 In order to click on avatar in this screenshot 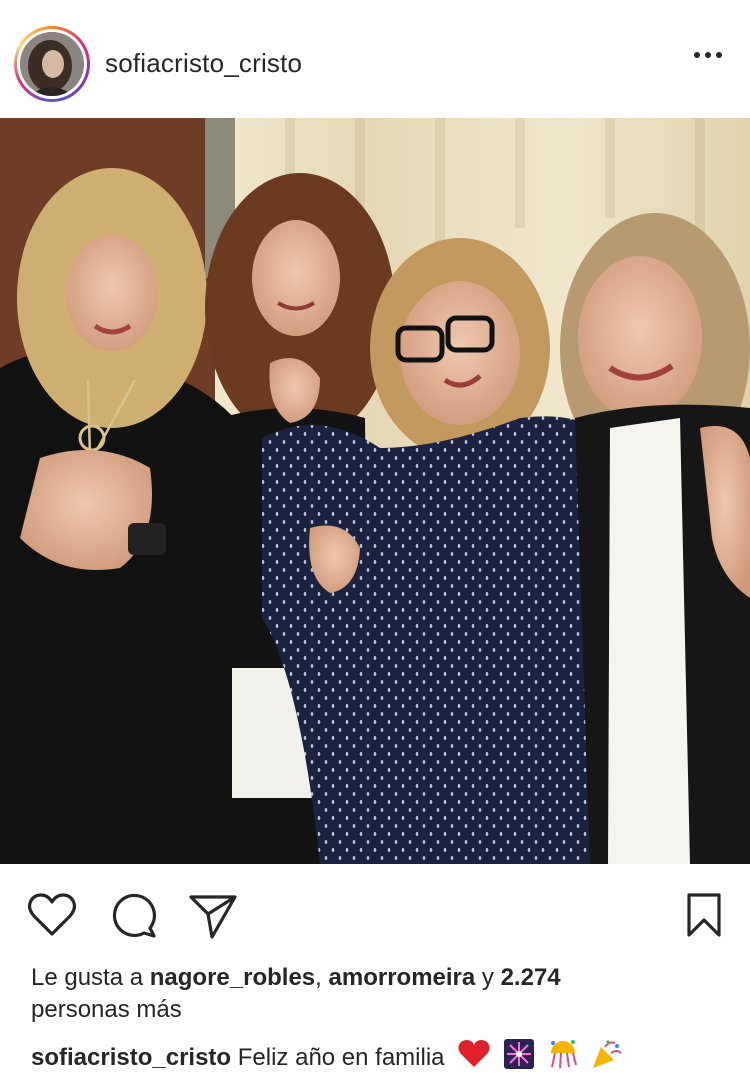, I will do `click(52, 64)`.